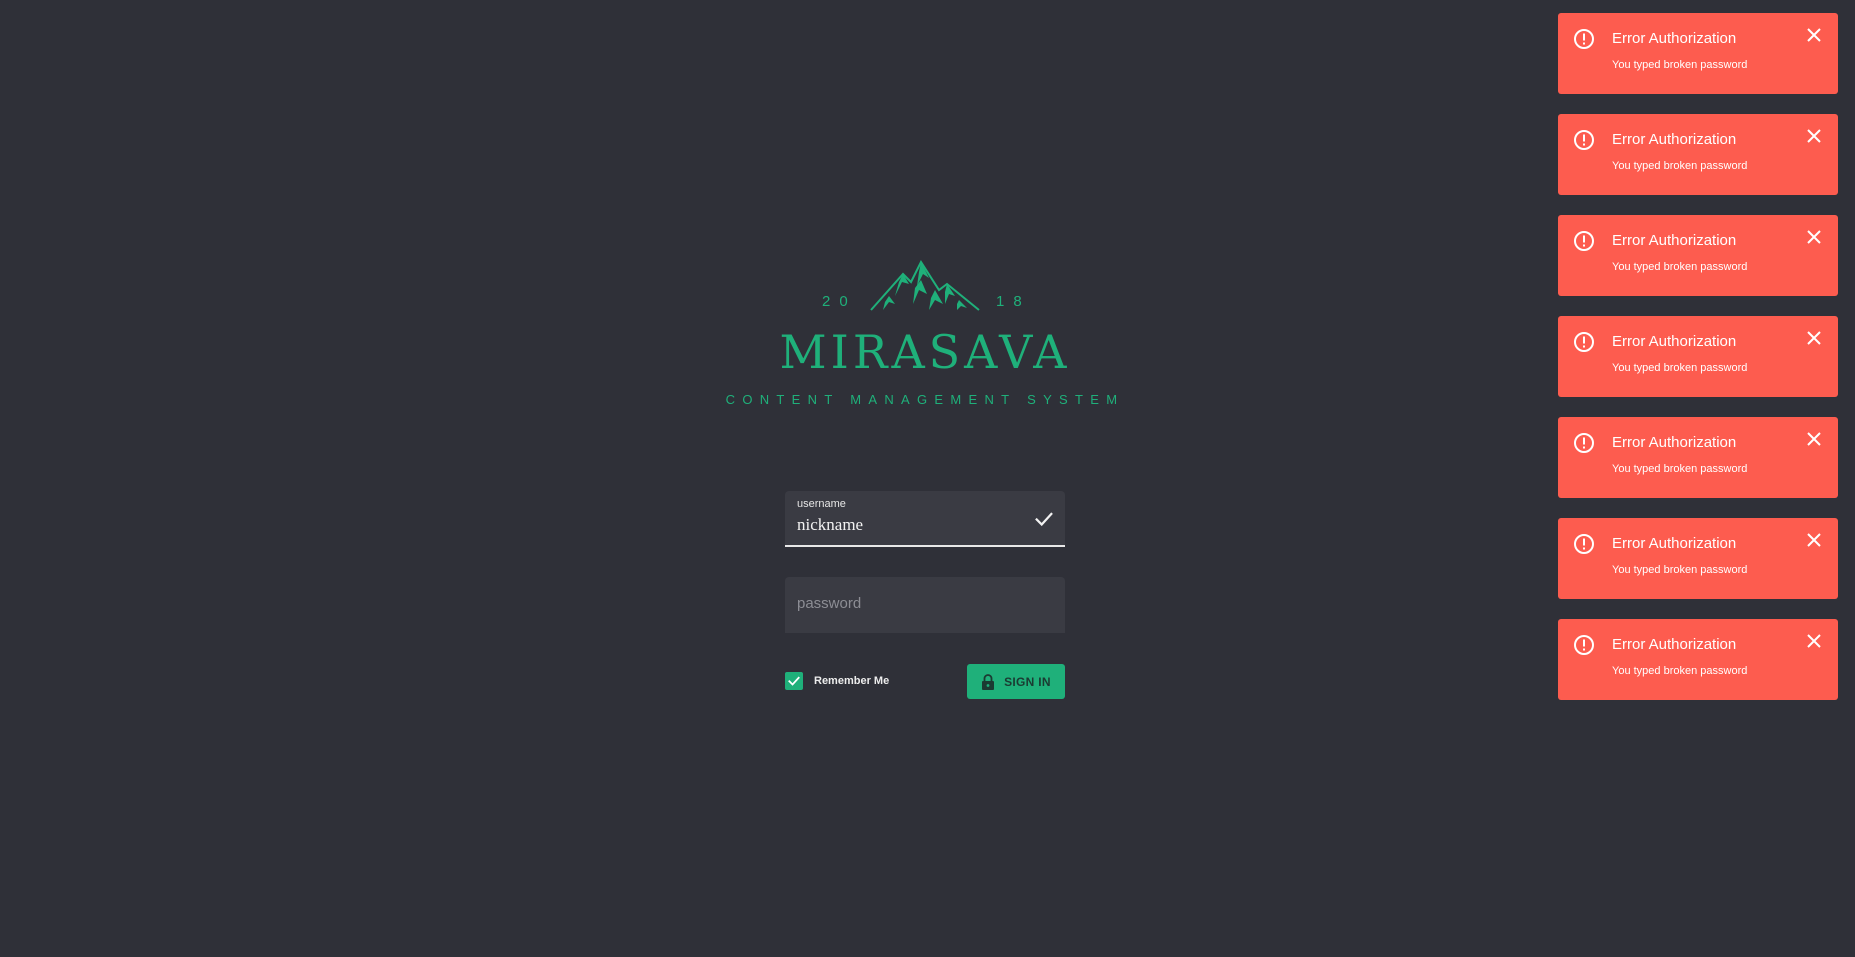 This screenshot has width=1855, height=957. I want to click on remember-me: Remember Me, so click(837, 681).